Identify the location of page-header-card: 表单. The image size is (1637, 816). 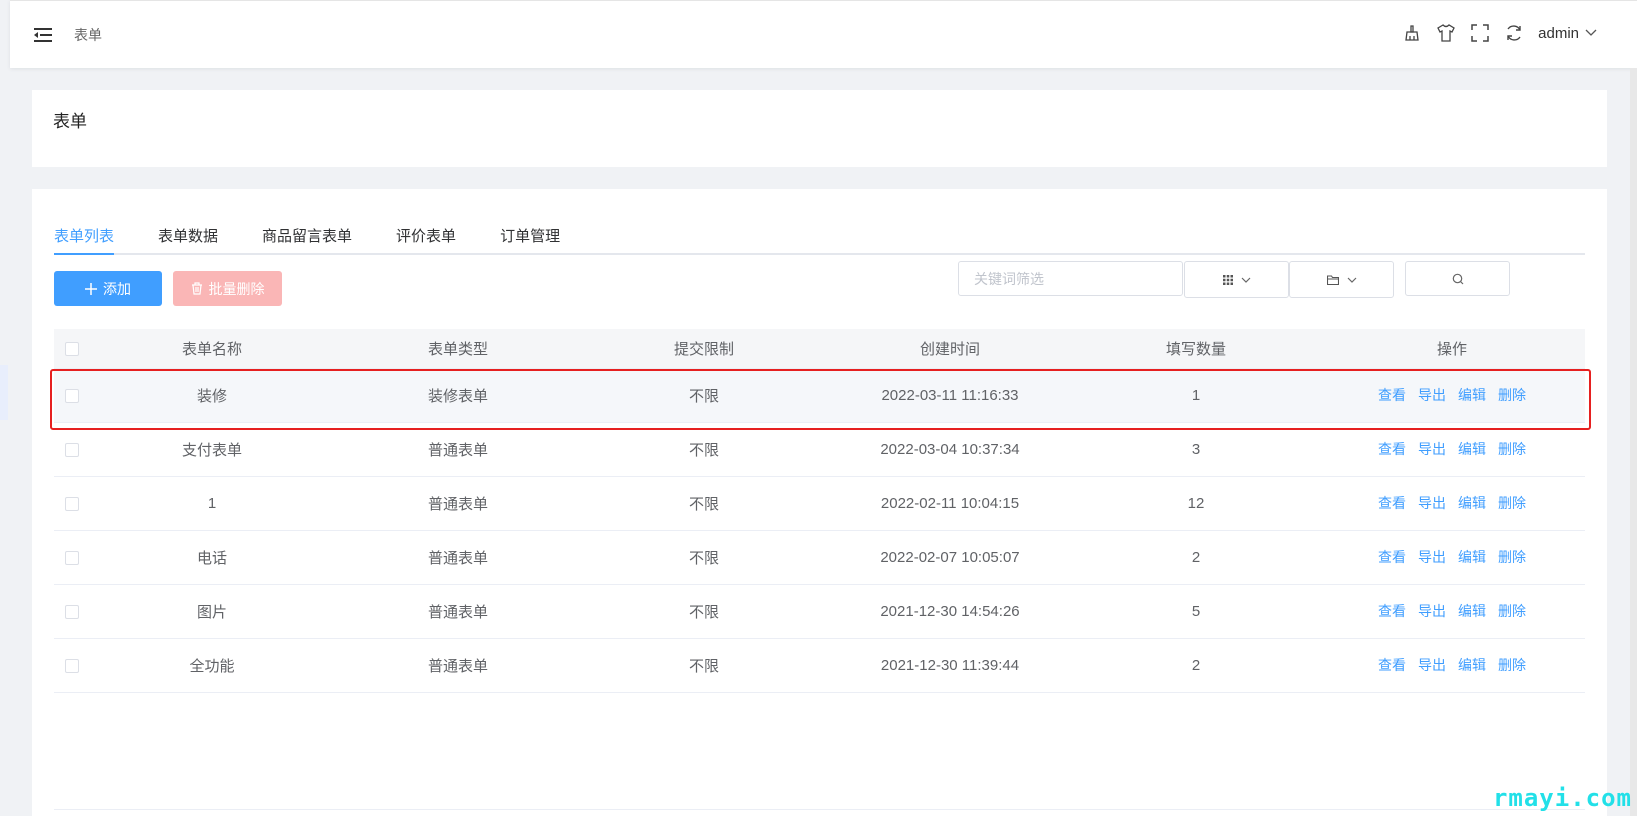
(819, 128).